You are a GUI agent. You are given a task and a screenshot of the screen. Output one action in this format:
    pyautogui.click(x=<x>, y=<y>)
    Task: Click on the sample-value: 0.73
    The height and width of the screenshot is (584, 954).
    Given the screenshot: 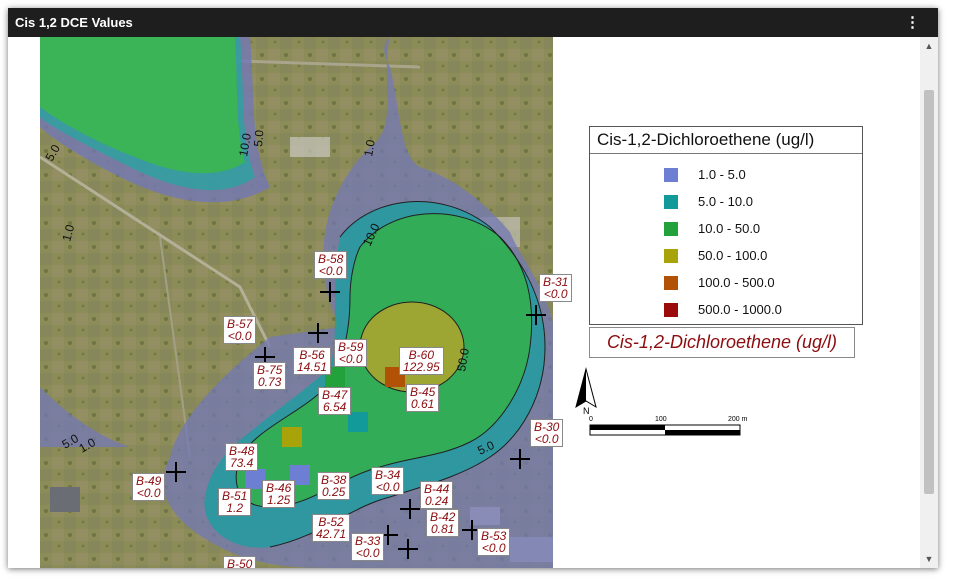 What is the action you would take?
    pyautogui.click(x=270, y=382)
    